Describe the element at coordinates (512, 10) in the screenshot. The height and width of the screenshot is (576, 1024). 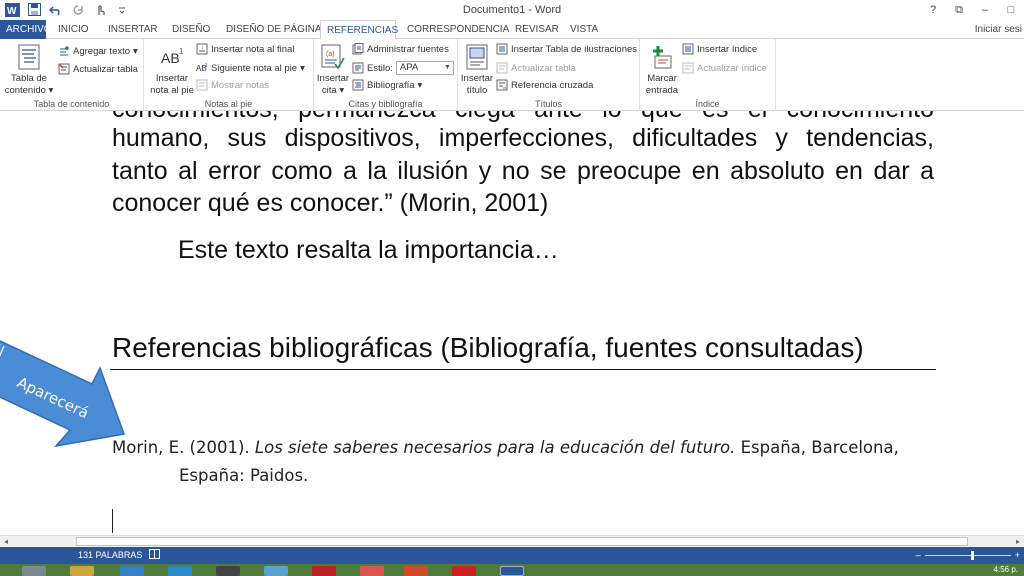
I see `title-bar: W Documento1 - Word ? ⧉ – □` at that location.